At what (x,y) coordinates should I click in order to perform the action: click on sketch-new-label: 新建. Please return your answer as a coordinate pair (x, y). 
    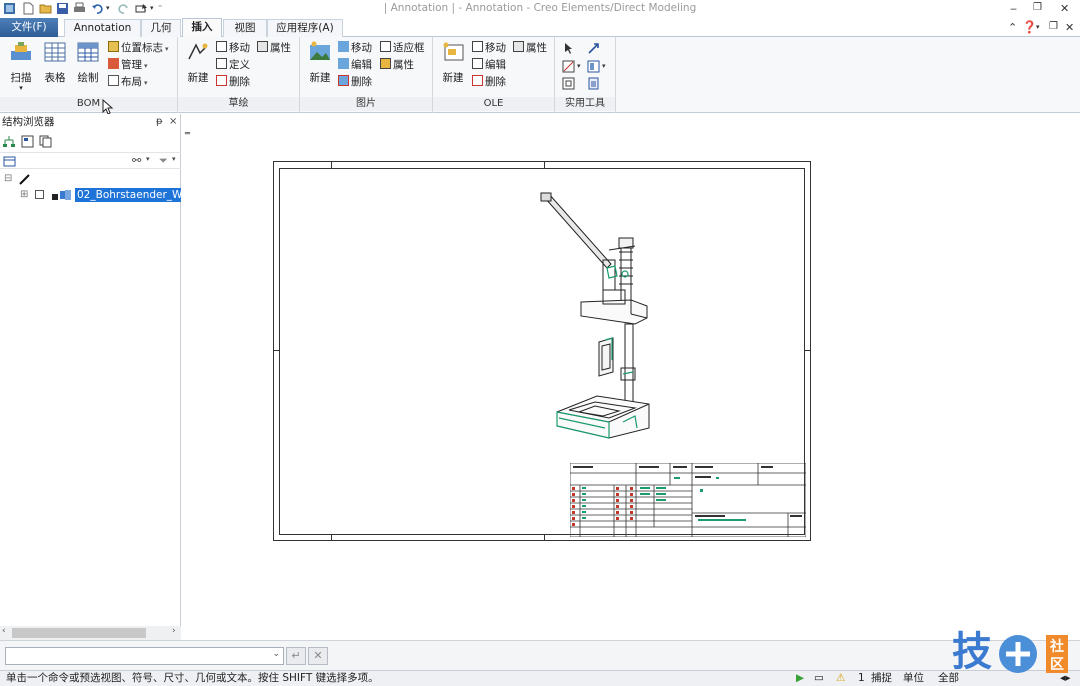
    Looking at the image, I should click on (198, 78).